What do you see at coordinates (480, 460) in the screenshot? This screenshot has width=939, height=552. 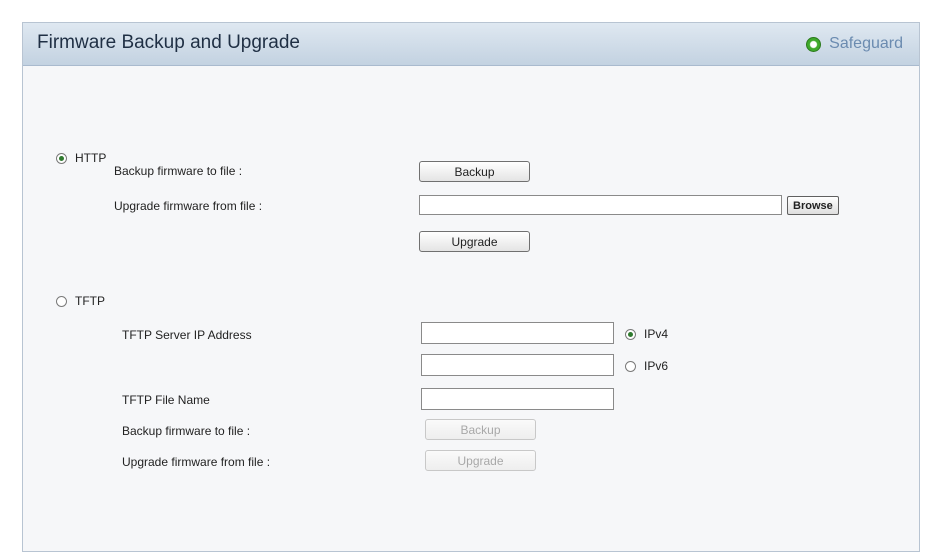 I see `tftp-upgrade-button: Upgrade` at bounding box center [480, 460].